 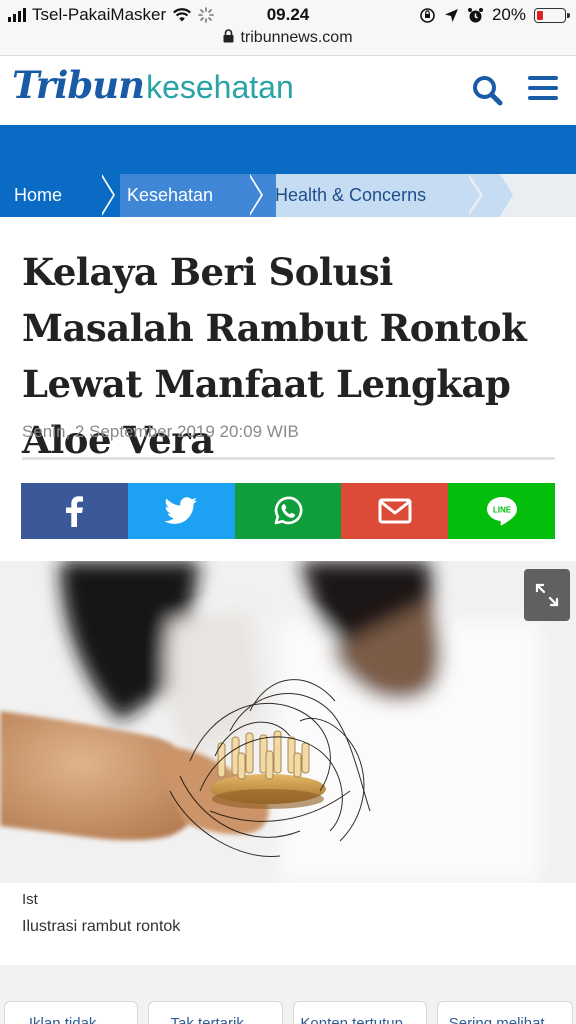 I want to click on breadcrumb: Health & Concerns Kesehatan Home, so click(x=288, y=195).